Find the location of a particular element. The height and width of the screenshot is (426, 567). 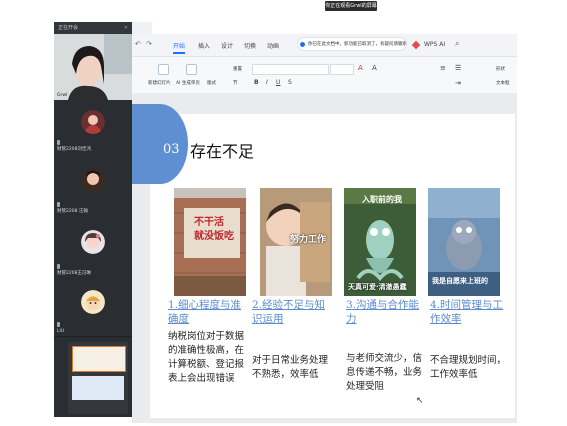

bold-icon: B is located at coordinates (256, 82).